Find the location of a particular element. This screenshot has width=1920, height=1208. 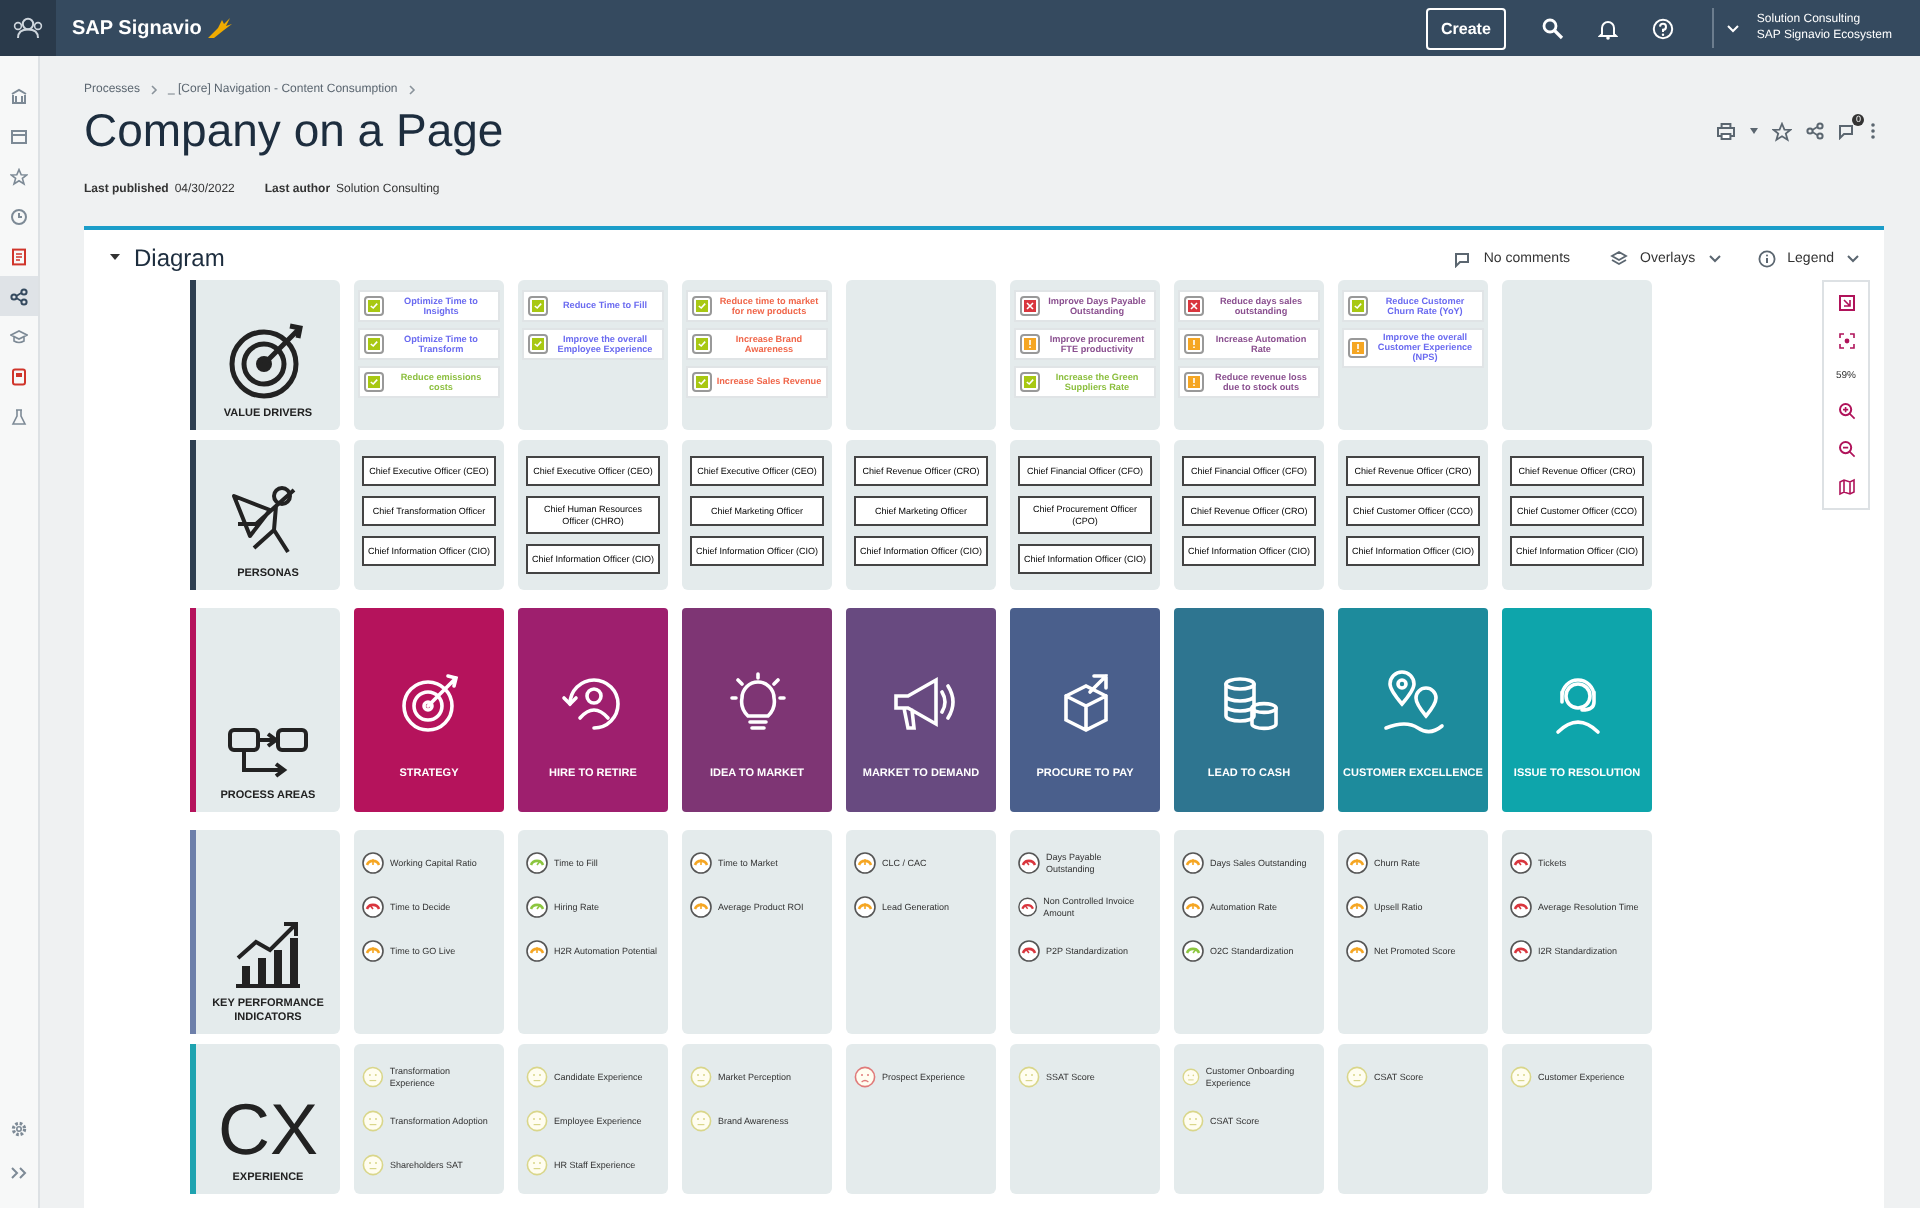

info-icon is located at coordinates (1766, 258).